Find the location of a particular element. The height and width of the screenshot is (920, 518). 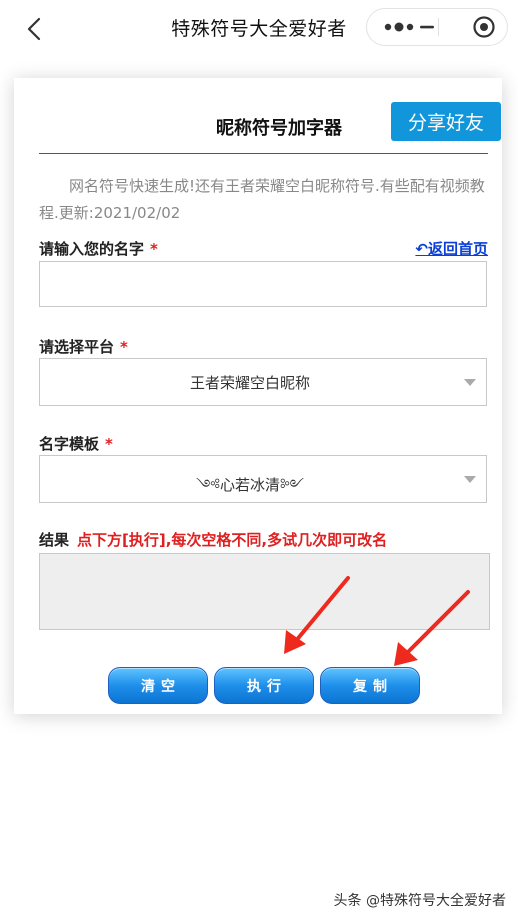

execute-button: 执行 is located at coordinates (264, 685).